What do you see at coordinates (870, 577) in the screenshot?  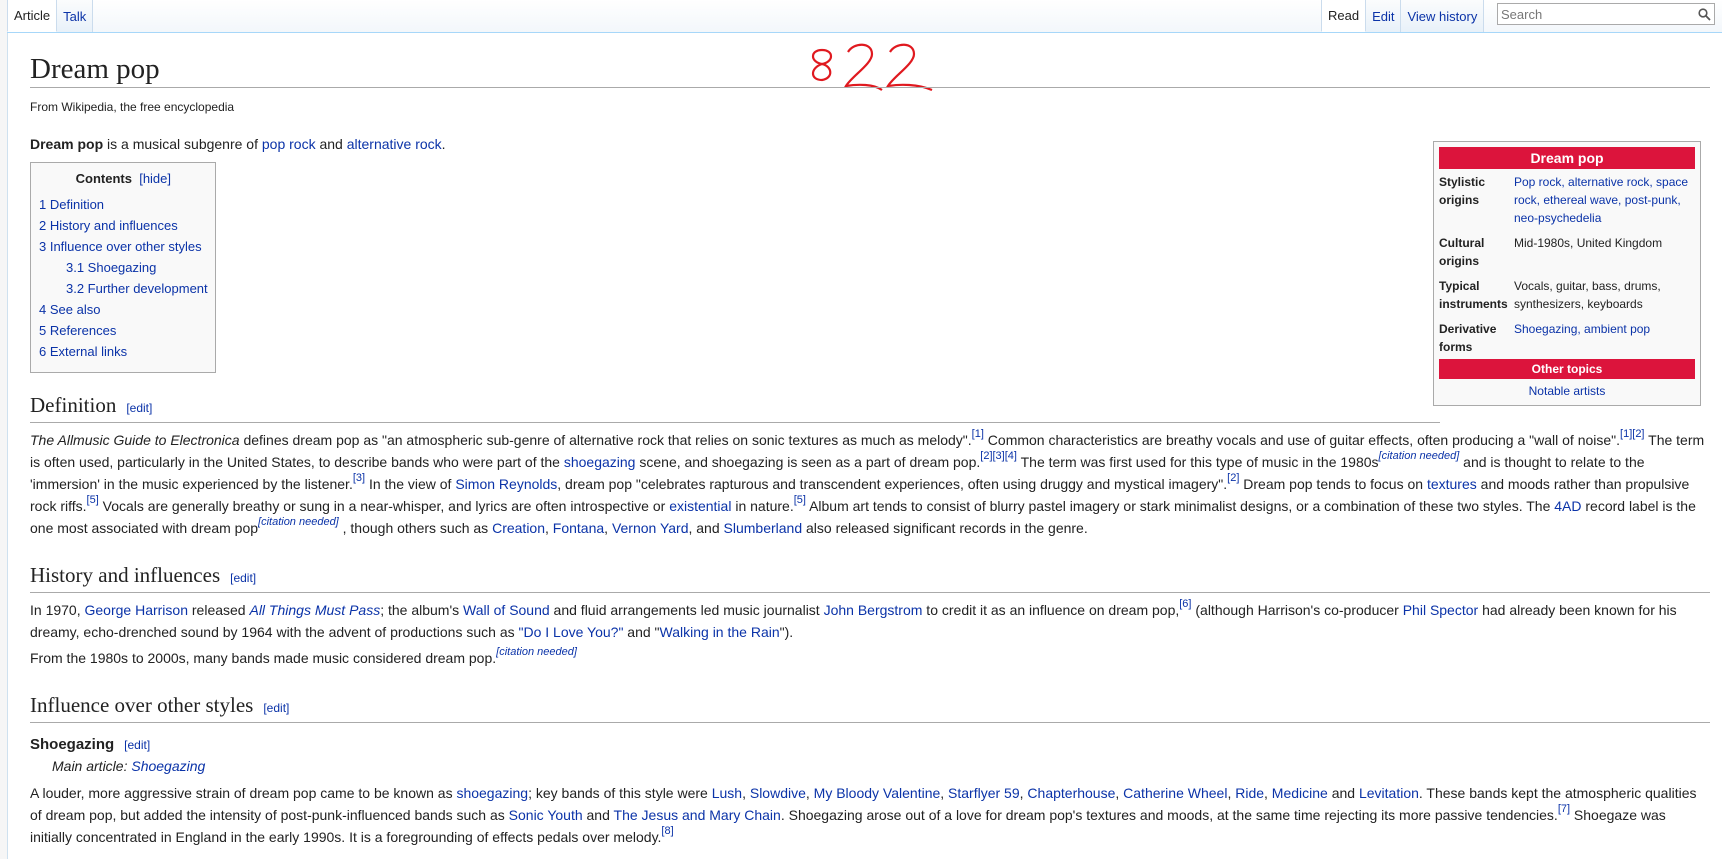 I see `section-heading-history: History and influences [edit]` at bounding box center [870, 577].